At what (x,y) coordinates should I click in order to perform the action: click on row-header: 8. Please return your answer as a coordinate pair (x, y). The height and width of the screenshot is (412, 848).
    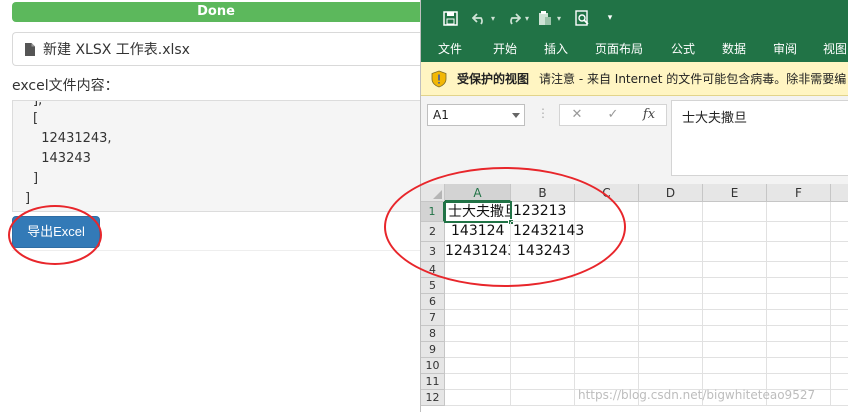
    Looking at the image, I should click on (433, 334).